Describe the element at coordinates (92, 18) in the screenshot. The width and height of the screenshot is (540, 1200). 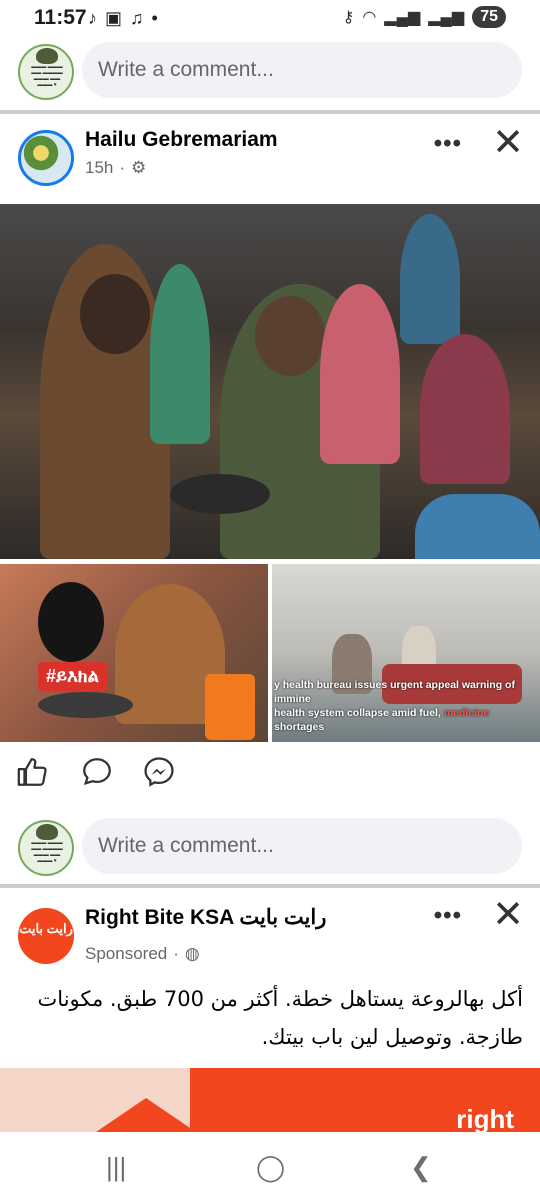
I see `tiktok-icon: ♪` at that location.